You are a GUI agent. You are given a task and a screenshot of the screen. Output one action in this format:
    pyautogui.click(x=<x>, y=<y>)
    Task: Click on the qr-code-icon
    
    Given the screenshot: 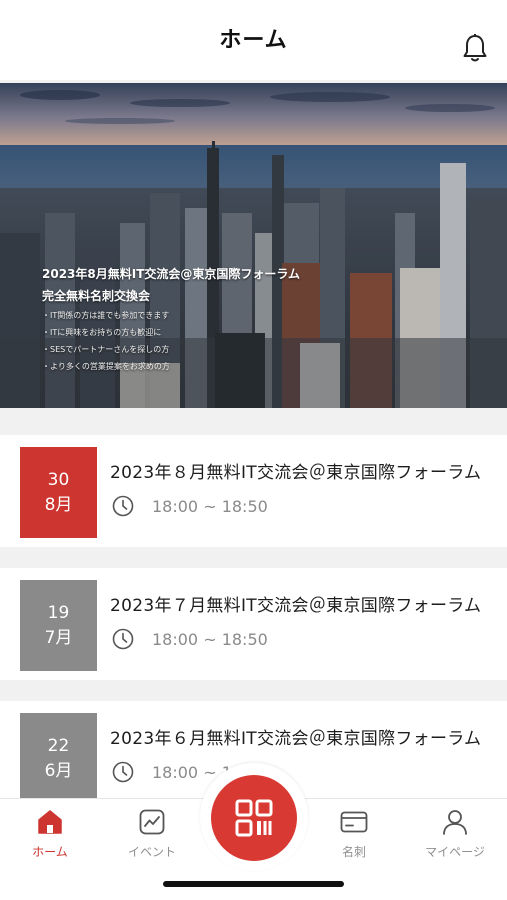 What is the action you would take?
    pyautogui.click(x=254, y=818)
    